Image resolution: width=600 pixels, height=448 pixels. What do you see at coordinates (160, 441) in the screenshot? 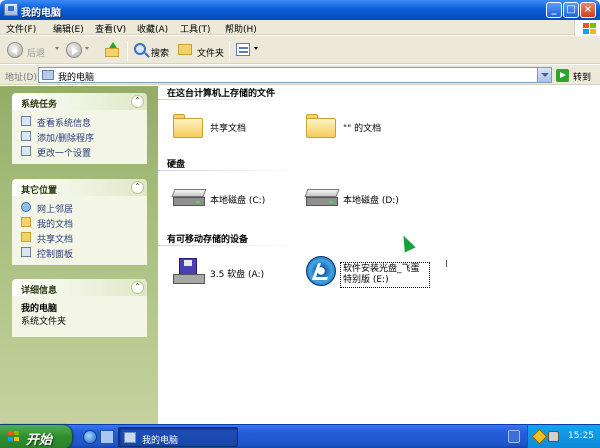
I see `taskbar-window-label: 我的电脑` at bounding box center [160, 441].